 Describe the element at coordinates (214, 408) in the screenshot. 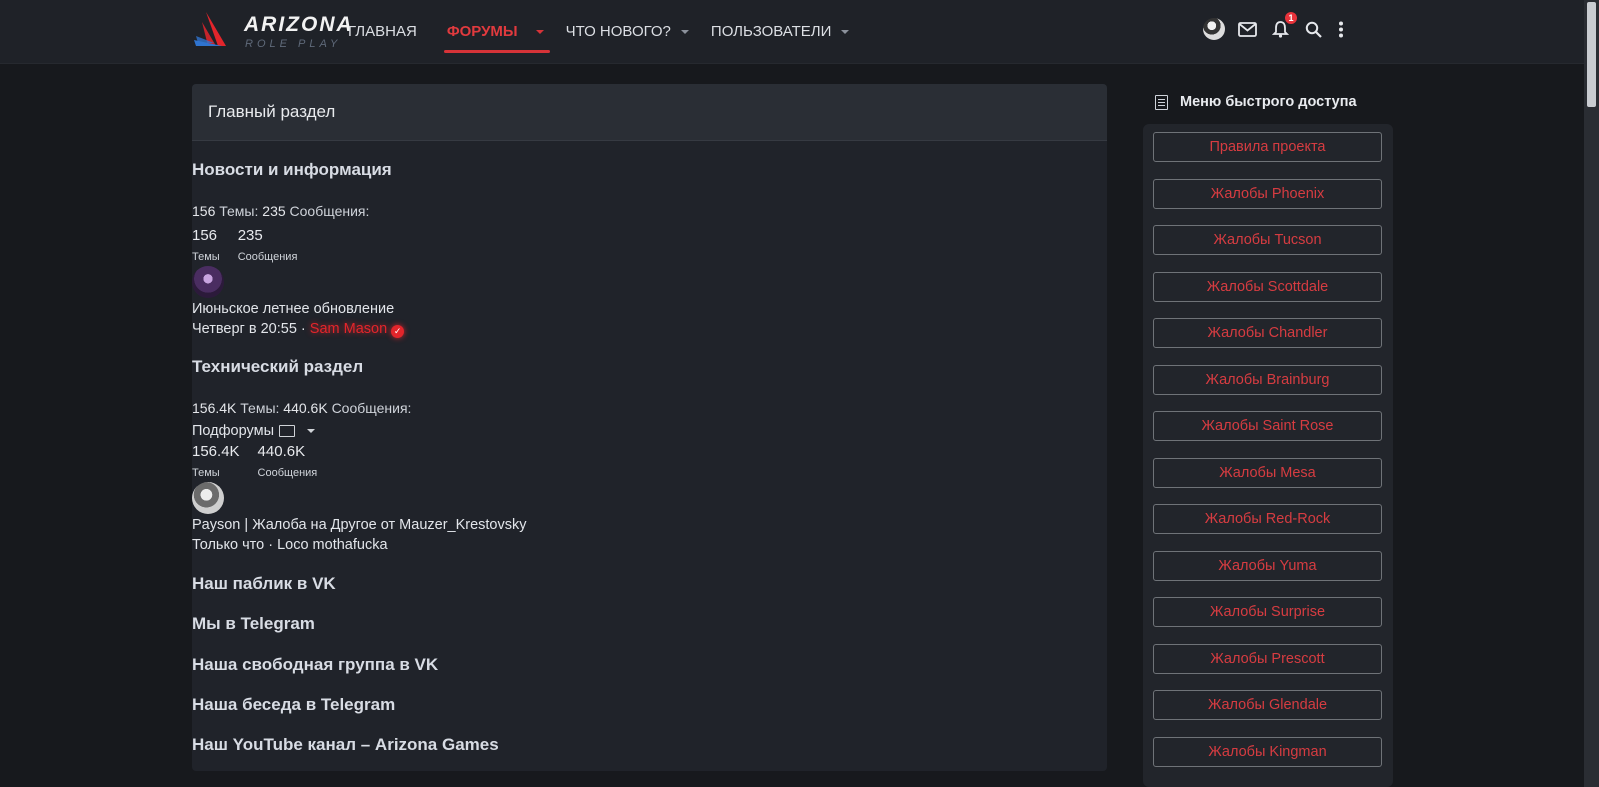

I see `threads-count: 156.4K` at that location.